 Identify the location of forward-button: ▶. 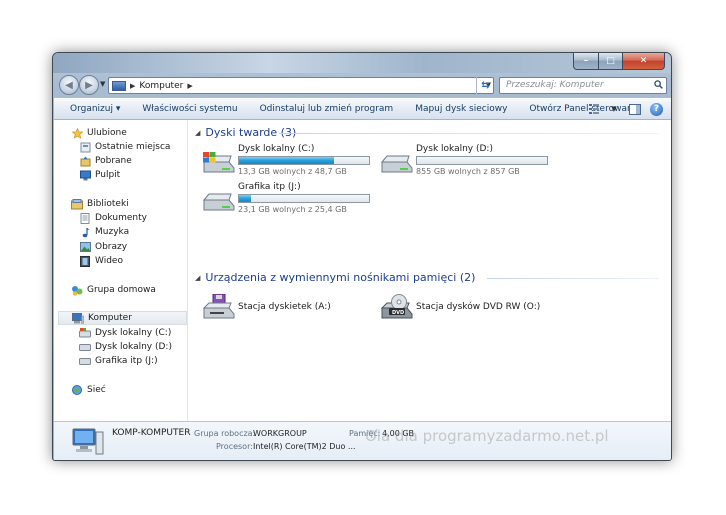
(89, 85).